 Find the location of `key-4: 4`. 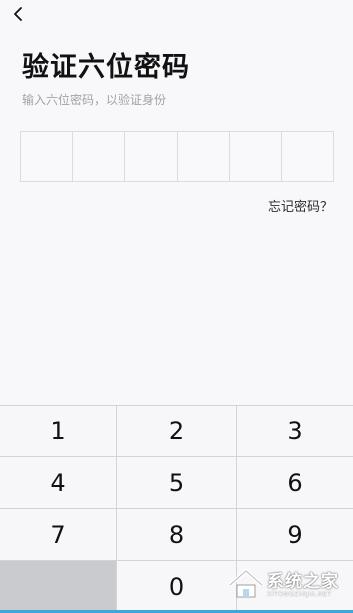

key-4: 4 is located at coordinates (58, 483).